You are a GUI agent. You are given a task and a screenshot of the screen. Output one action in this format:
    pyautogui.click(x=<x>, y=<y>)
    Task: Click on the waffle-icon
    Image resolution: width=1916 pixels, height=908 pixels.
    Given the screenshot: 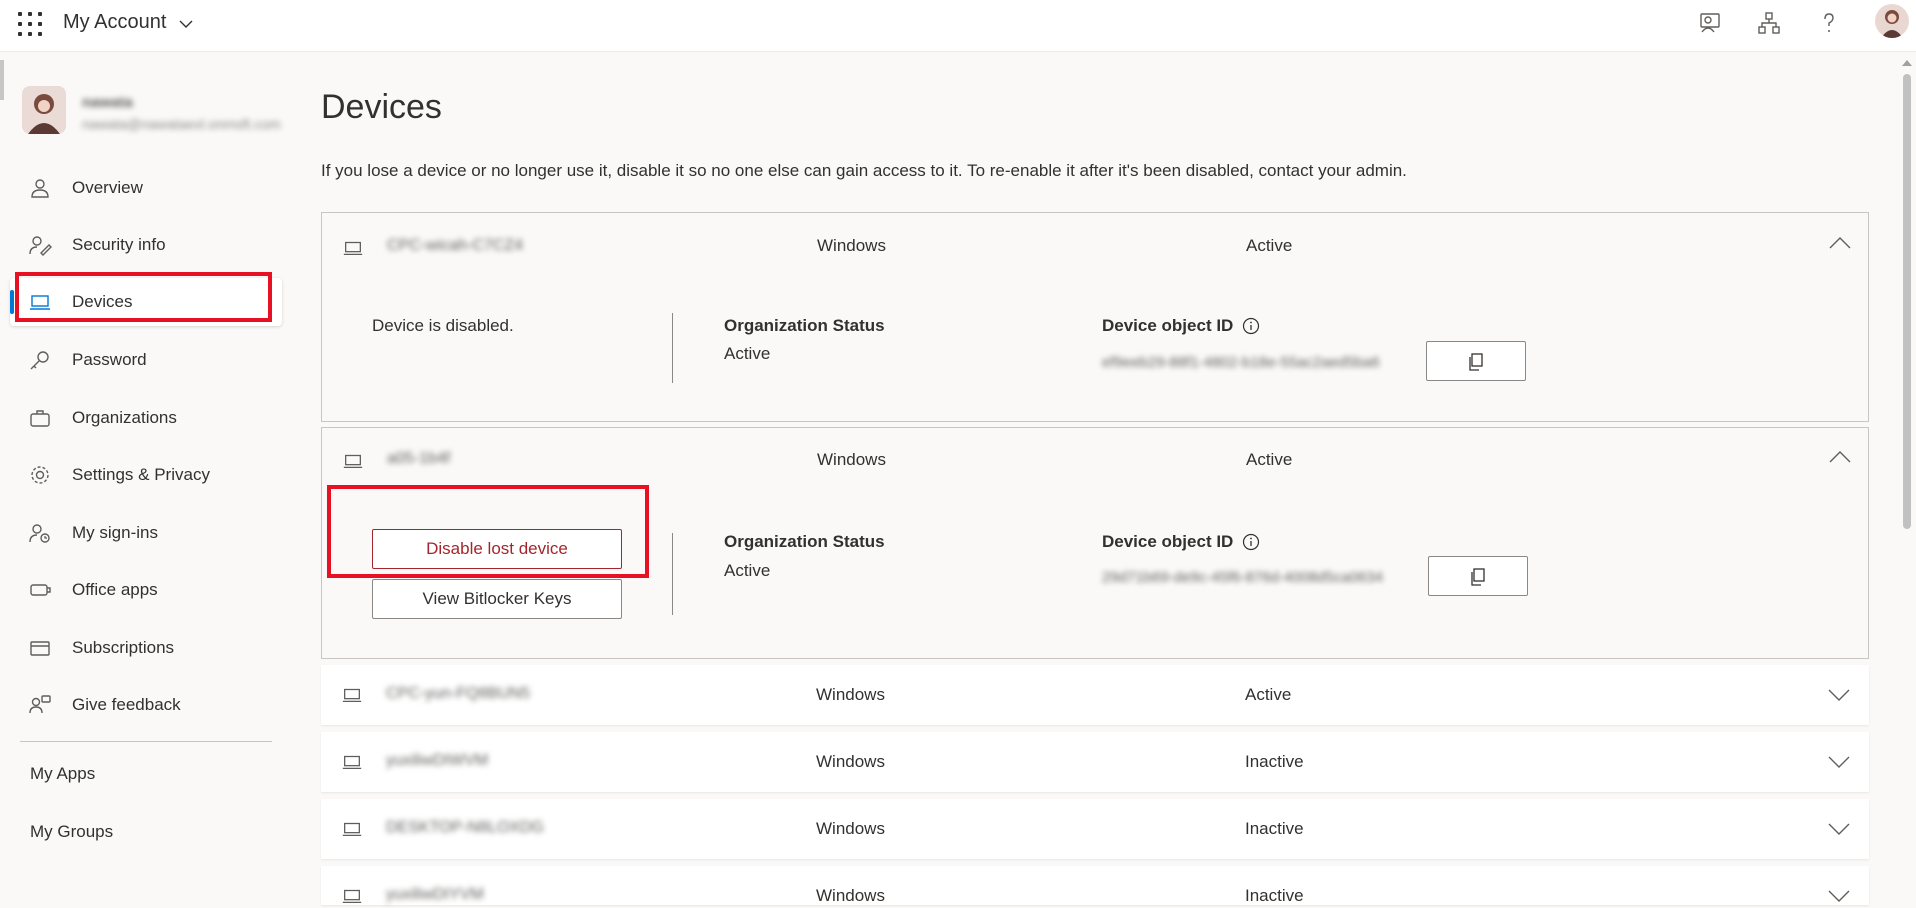 What is the action you would take?
    pyautogui.click(x=30, y=24)
    